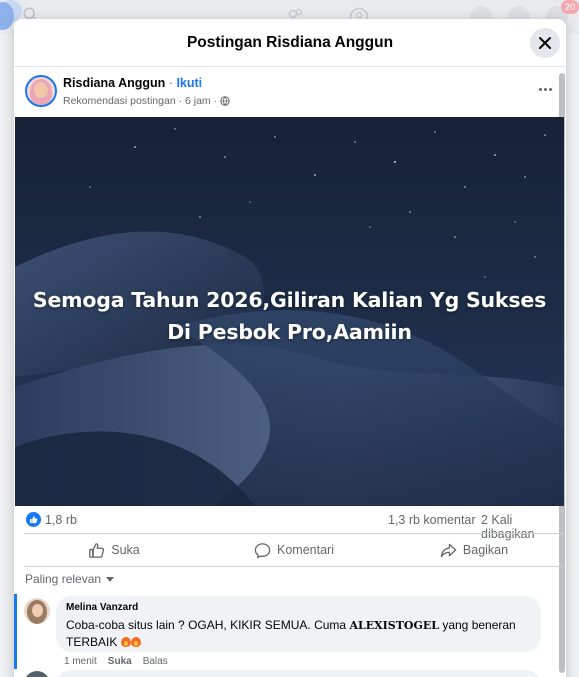 The height and width of the screenshot is (677, 579). I want to click on comment-author: Melina Vanzard, so click(298, 607).